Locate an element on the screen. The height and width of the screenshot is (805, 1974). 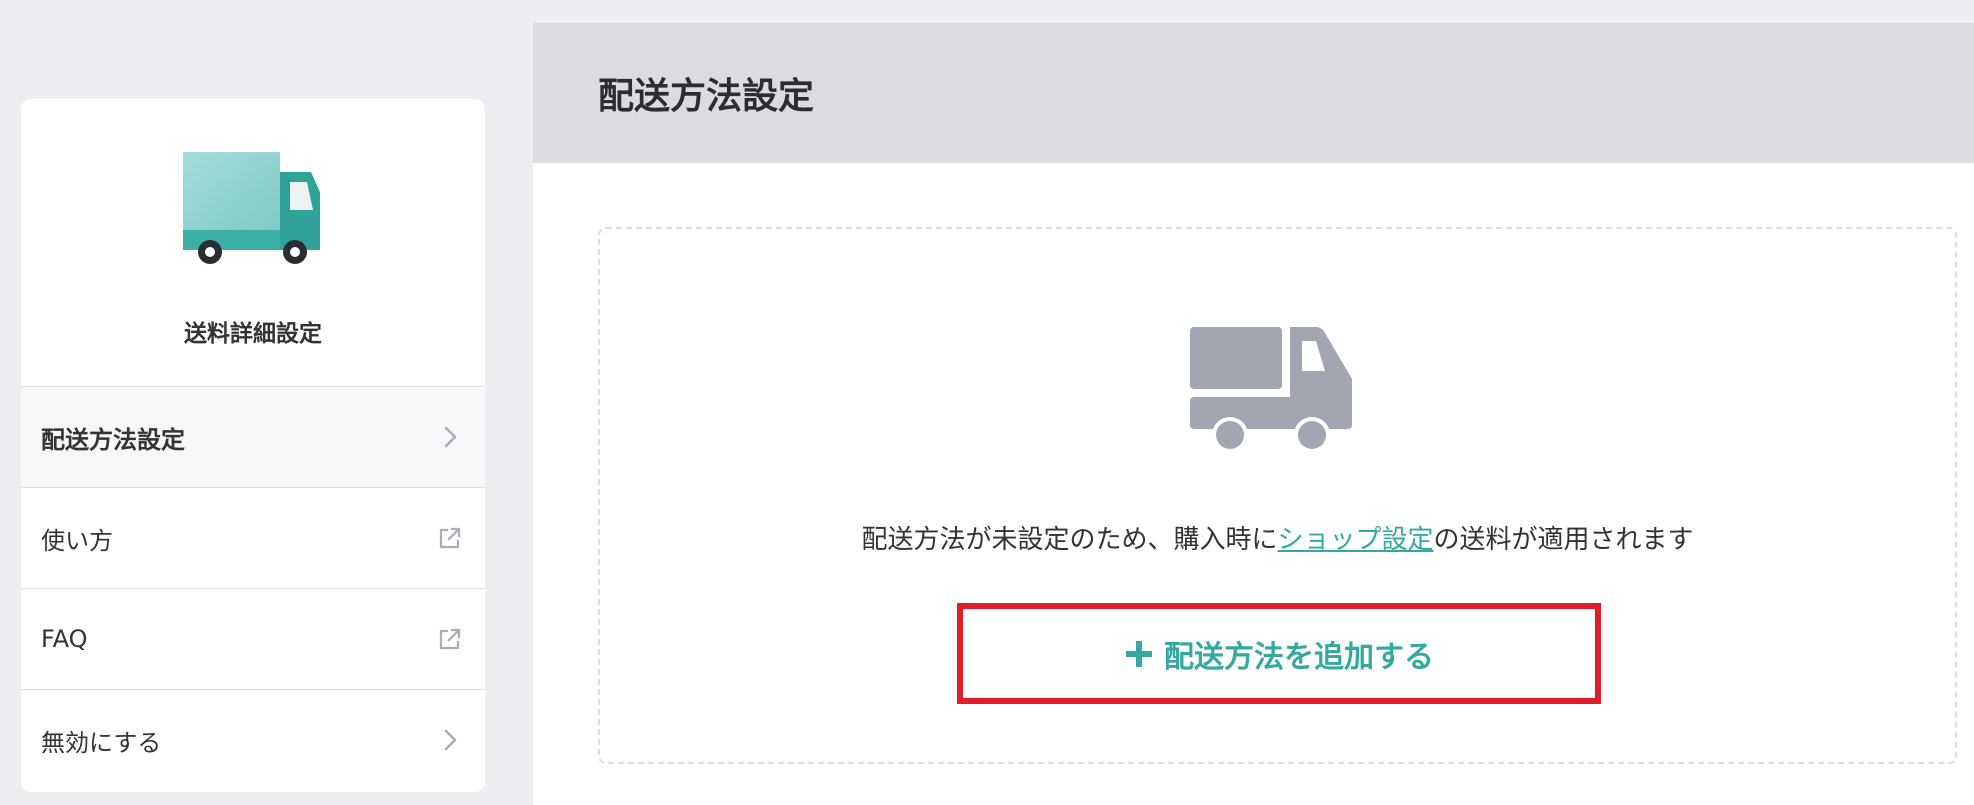
sidebar-item-faq: FAQ is located at coordinates (253, 638).